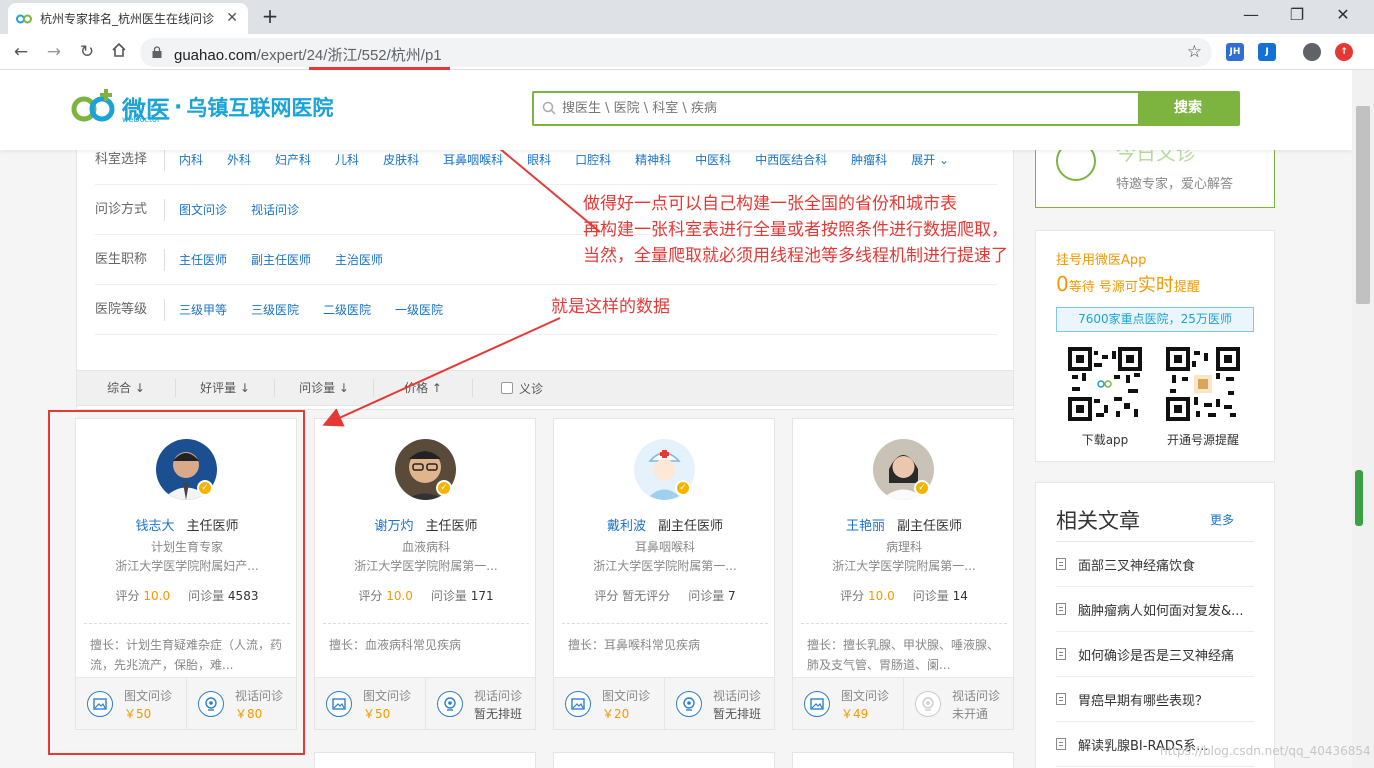  Describe the element at coordinates (837, 108) in the screenshot. I see `search-input` at that location.